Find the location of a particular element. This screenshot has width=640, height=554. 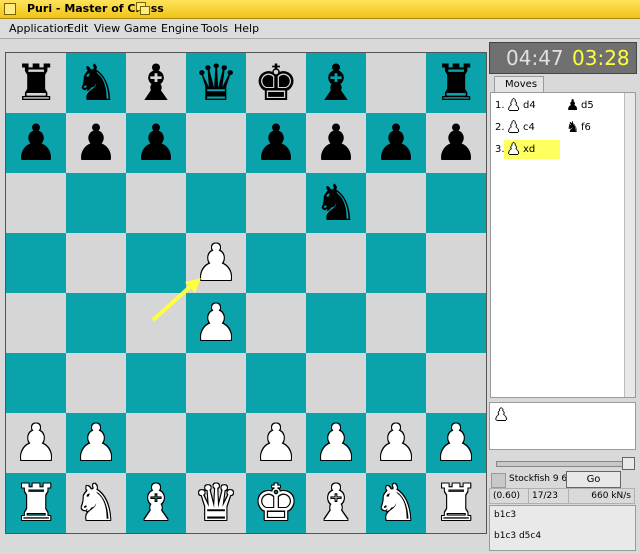

menu-tools: Tools is located at coordinates (214, 28).